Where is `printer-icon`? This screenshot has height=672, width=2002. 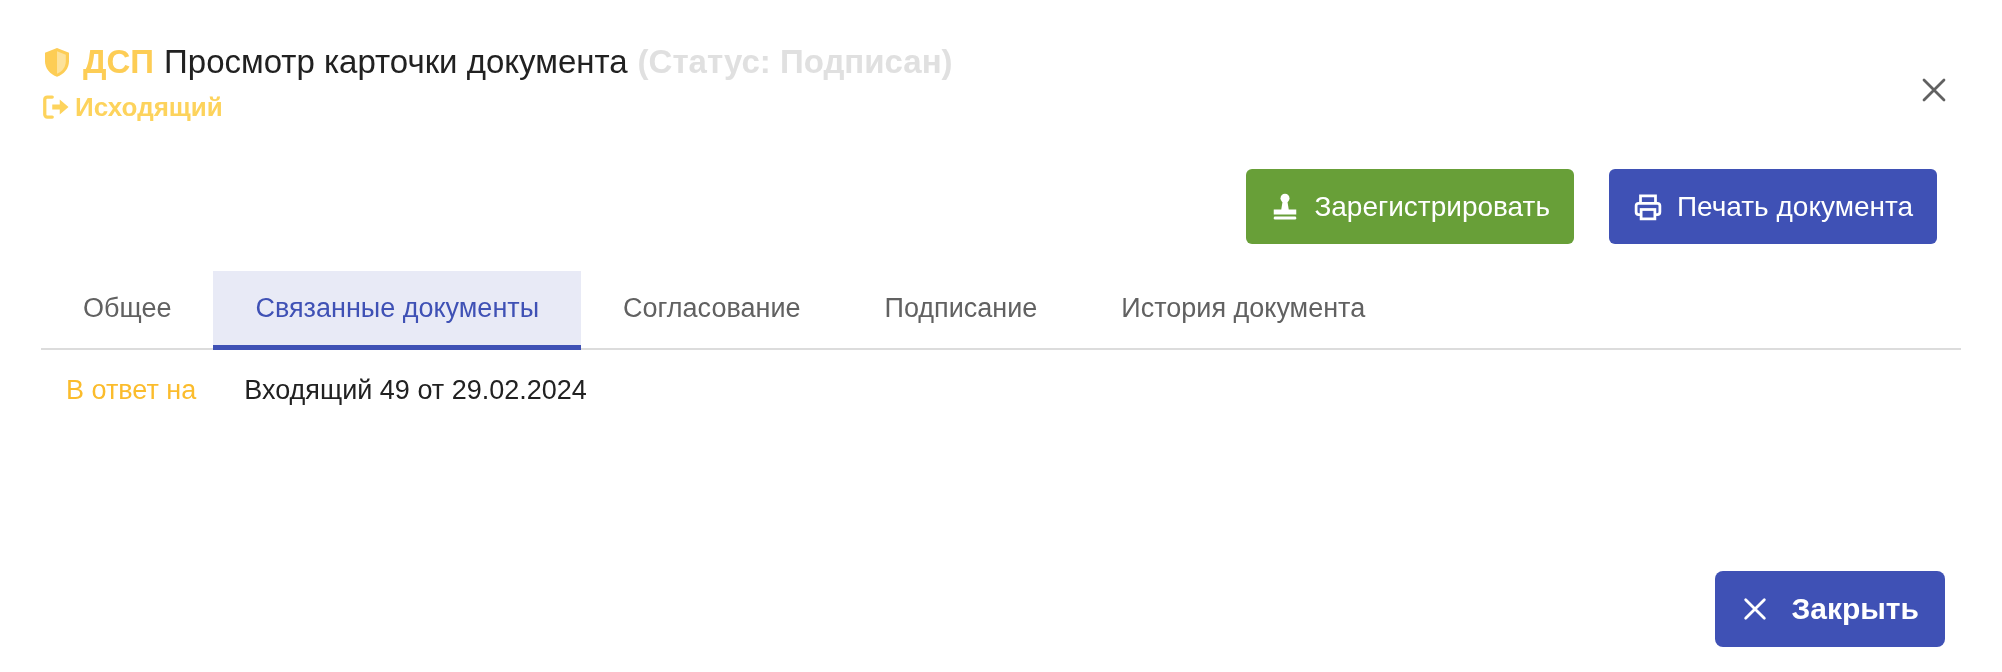 printer-icon is located at coordinates (1647, 206).